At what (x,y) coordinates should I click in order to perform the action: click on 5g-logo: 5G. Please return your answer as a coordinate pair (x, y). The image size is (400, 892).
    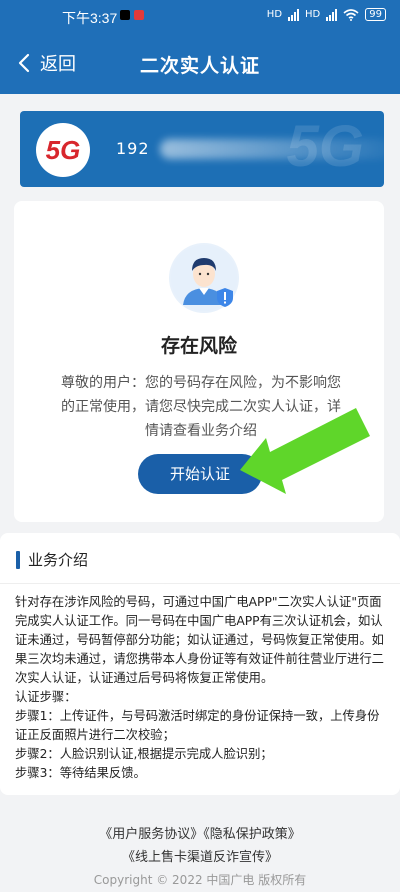
    Looking at the image, I should click on (63, 150).